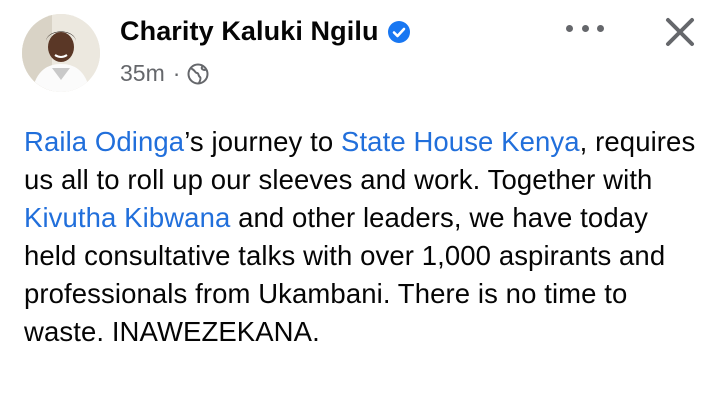 This screenshot has width=720, height=420. I want to click on mention-link: Kivutha Kibwana, so click(127, 217).